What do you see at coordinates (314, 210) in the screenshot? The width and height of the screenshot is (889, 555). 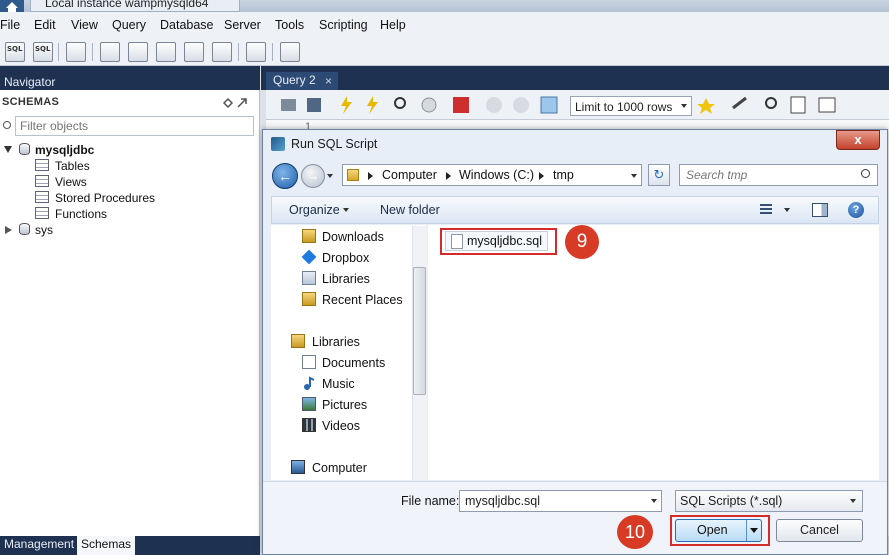 I see `organize-button: Organize` at bounding box center [314, 210].